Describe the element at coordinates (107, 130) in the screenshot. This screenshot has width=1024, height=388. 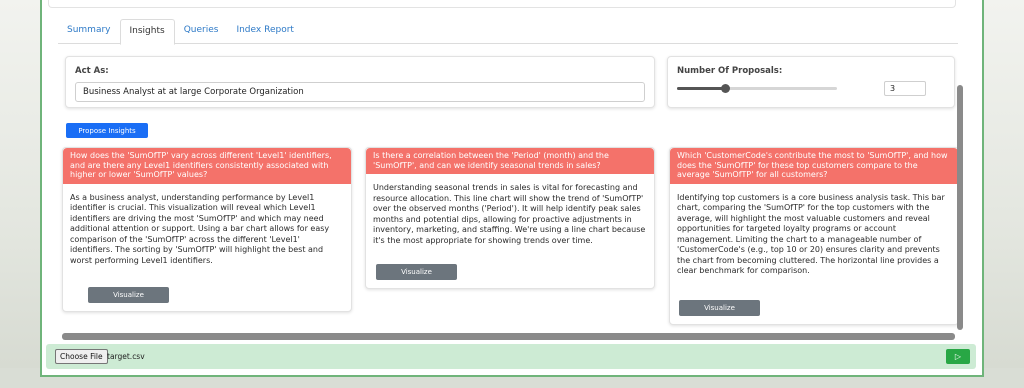
I see `propose-insights-button: Propose Insights` at that location.